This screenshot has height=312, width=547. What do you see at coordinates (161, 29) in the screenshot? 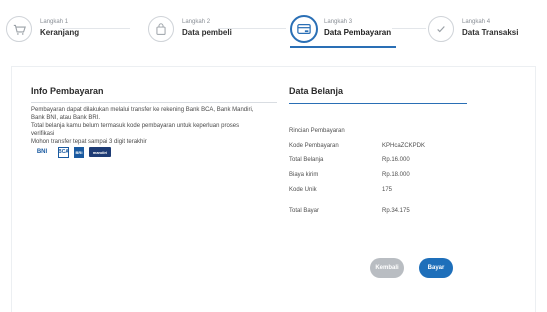
I see `bag-icon` at bounding box center [161, 29].